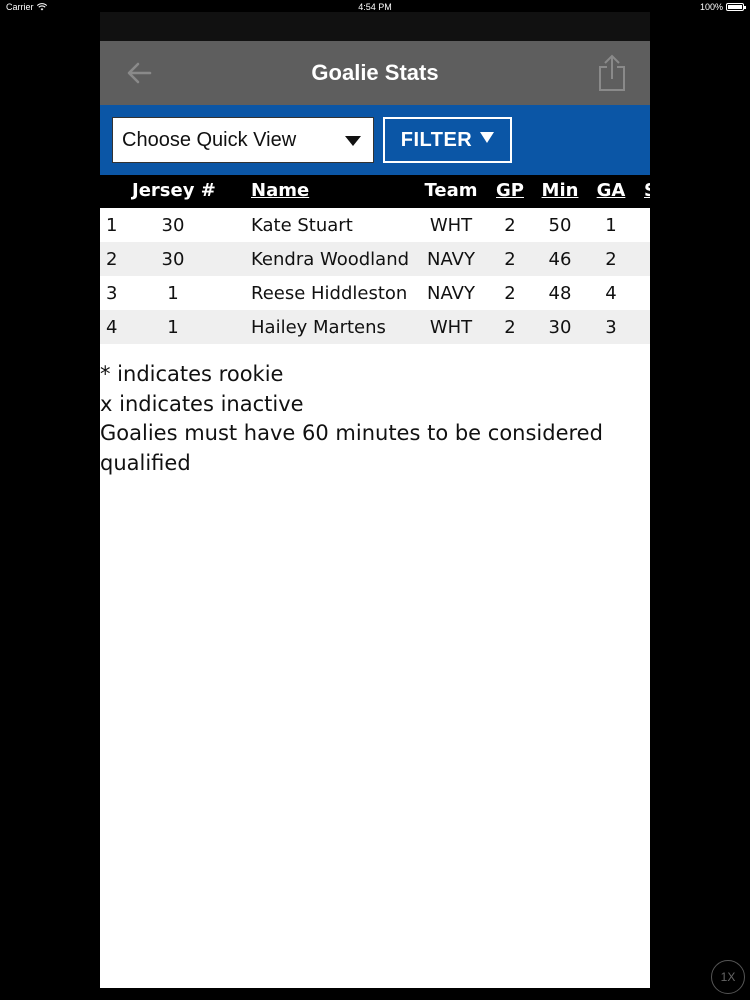 This screenshot has height=1000, width=750. What do you see at coordinates (611, 327) in the screenshot?
I see `cell-ga: 3` at bounding box center [611, 327].